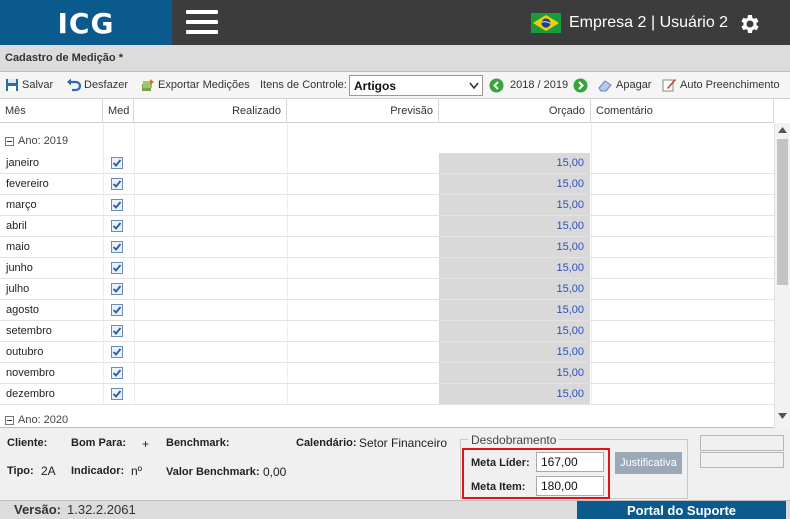 Image resolution: width=790 pixels, height=519 pixels. I want to click on col-mes: Mês, so click(51, 111).